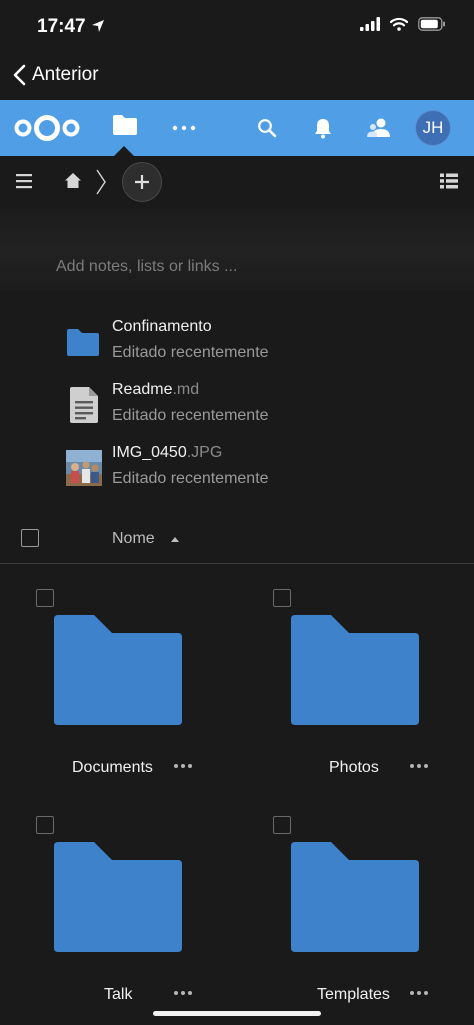 The height and width of the screenshot is (1025, 474). Describe the element at coordinates (449, 181) in the screenshot. I see `list-view-icon` at that location.